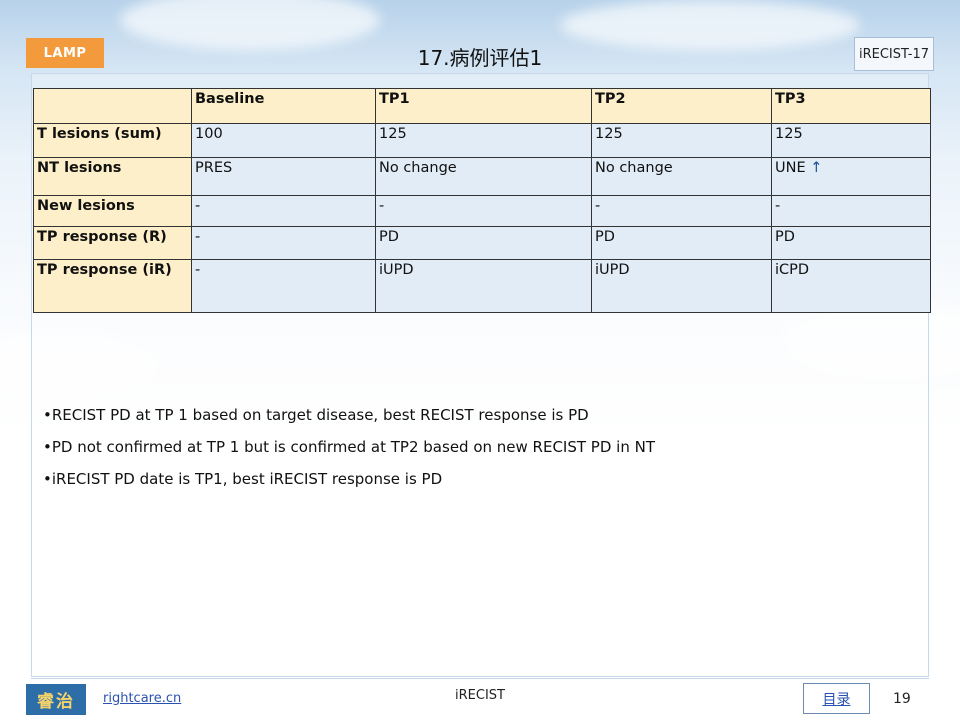 This screenshot has height=720, width=960. I want to click on page-number: 19, so click(902, 699).